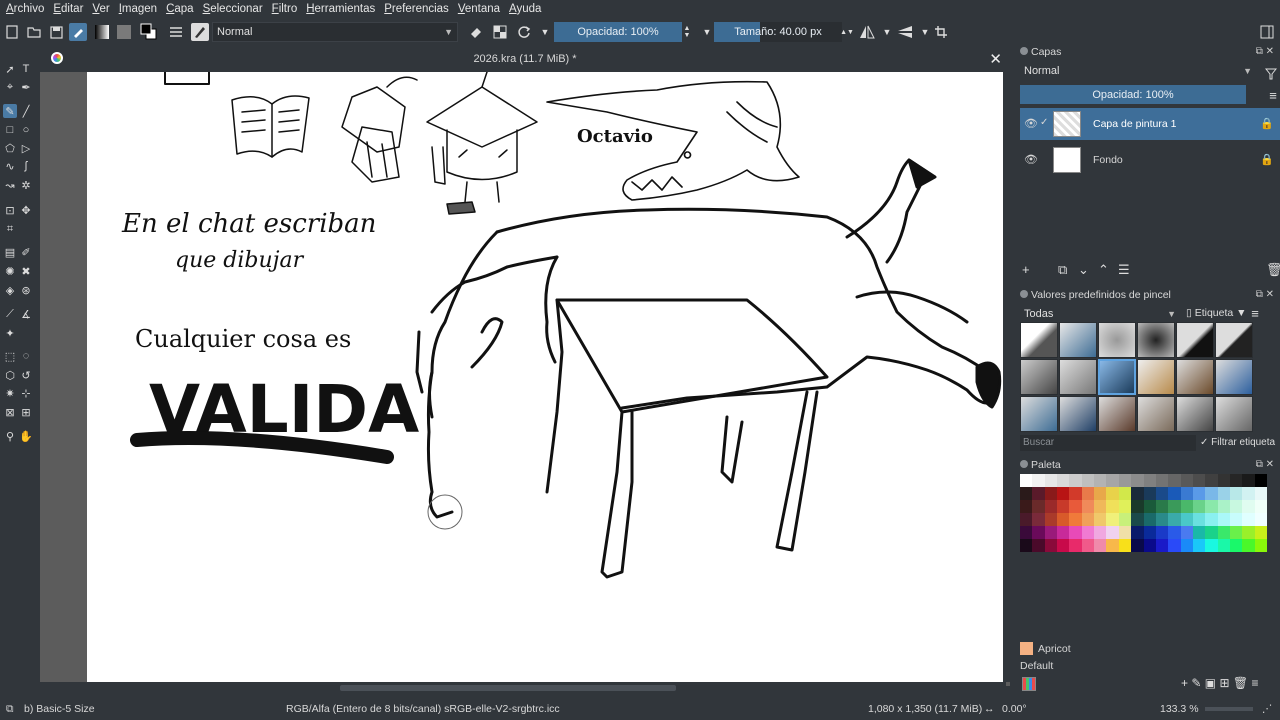  Describe the element at coordinates (524, 32) in the screenshot. I see `reload-preset-icon` at that location.